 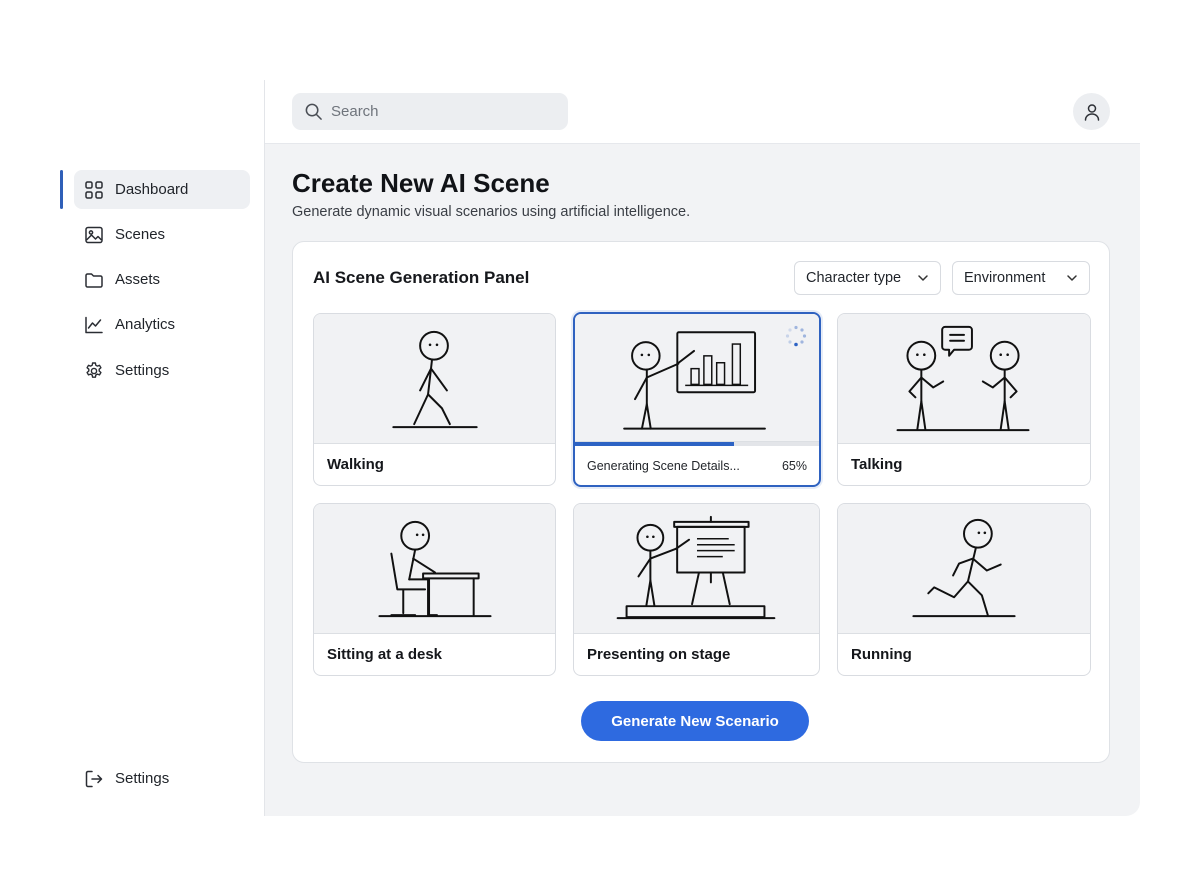 What do you see at coordinates (695, 721) in the screenshot?
I see `generate-new-scenario-button: Generate New Scenario` at bounding box center [695, 721].